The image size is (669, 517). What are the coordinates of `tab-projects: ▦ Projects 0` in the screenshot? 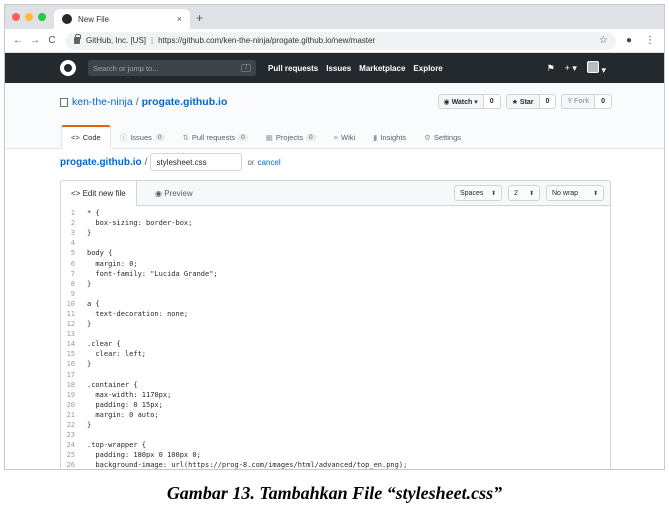 It's located at (291, 137).